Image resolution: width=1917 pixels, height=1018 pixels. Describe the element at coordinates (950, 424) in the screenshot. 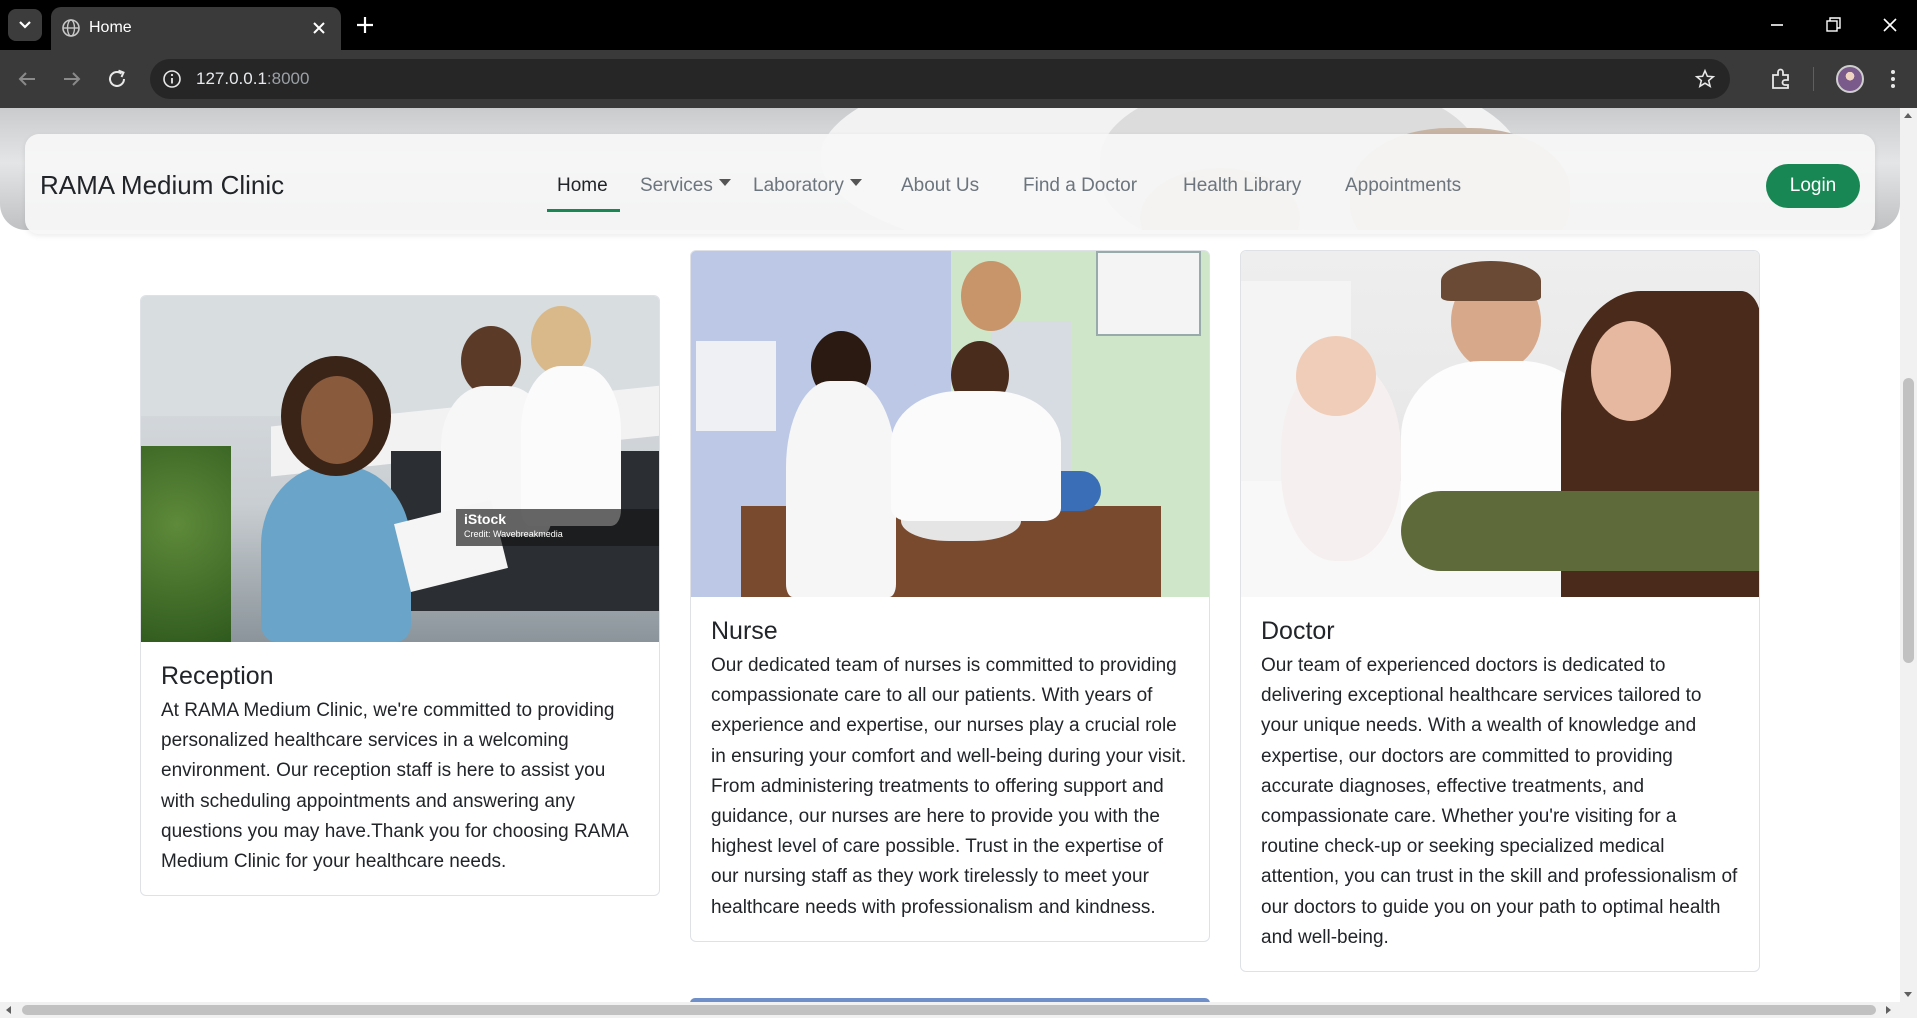

I see `nurse-photo` at that location.